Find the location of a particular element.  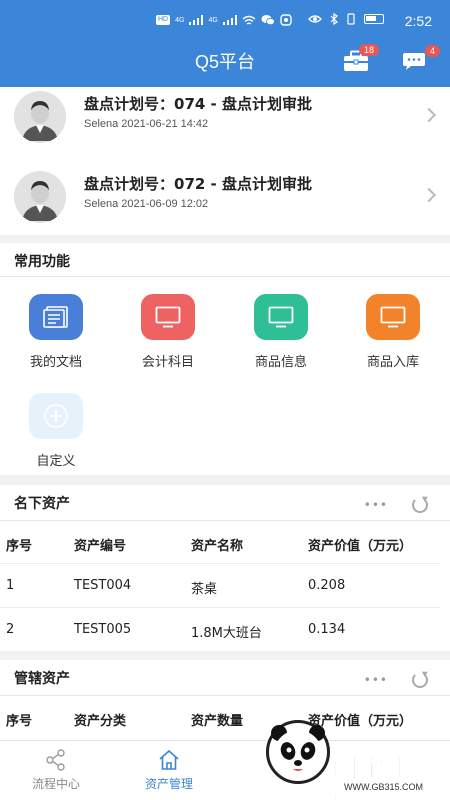

nav-asset-management: 资产管理 is located at coordinates (169, 770).